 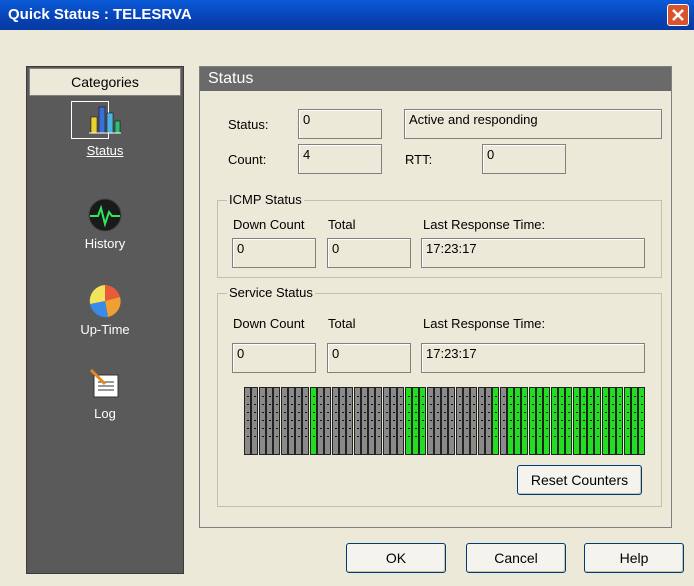 I want to click on sidebar-item-label: Status, so click(x=105, y=150).